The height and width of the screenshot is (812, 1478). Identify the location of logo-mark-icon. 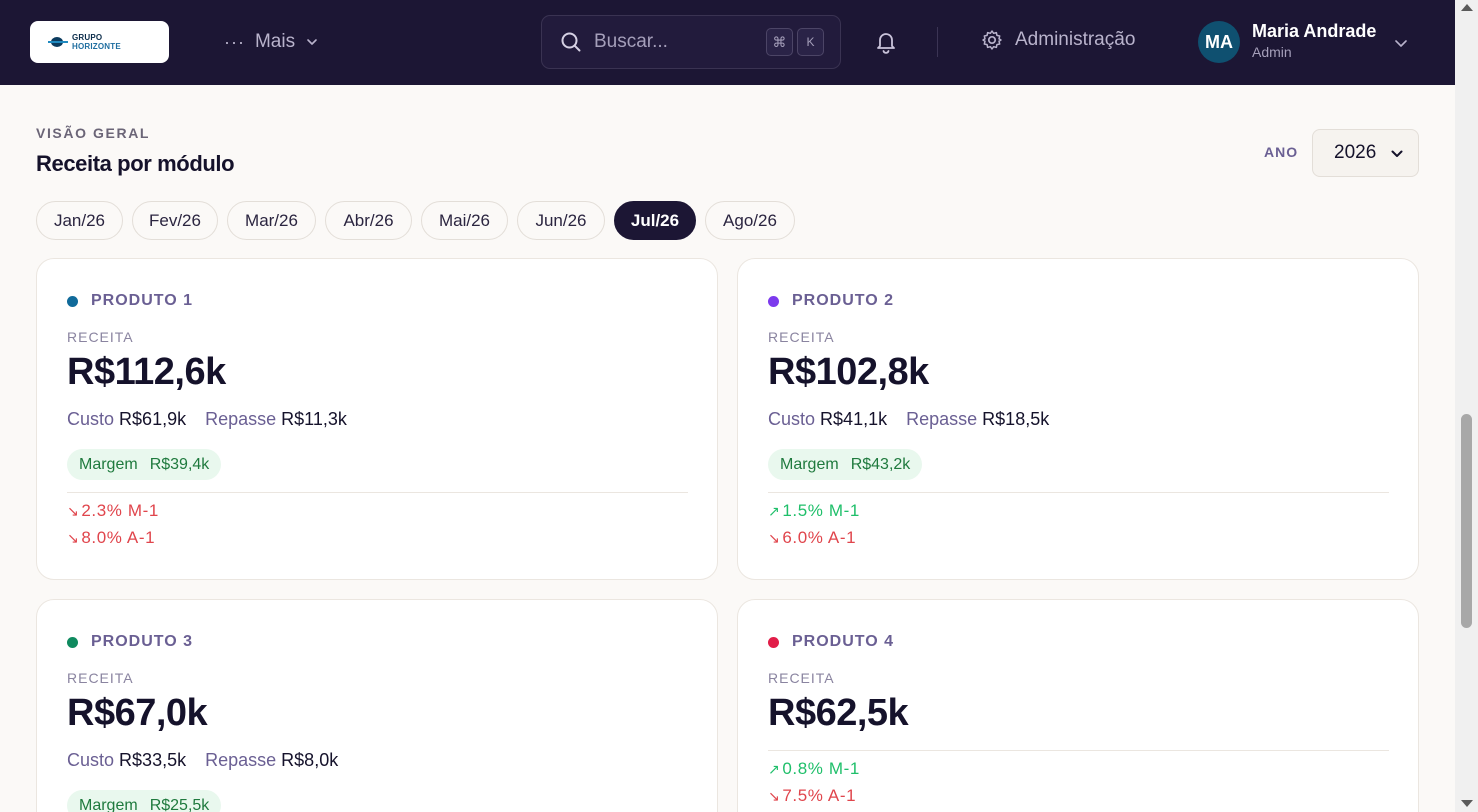
(58, 42).